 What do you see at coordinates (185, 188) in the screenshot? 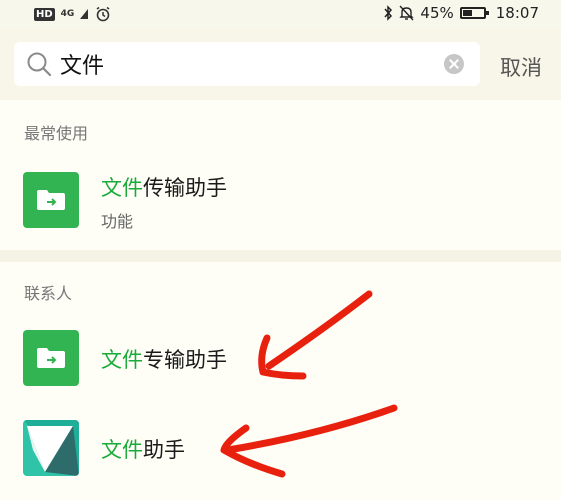
I see `result-title-rest: 传输助手` at bounding box center [185, 188].